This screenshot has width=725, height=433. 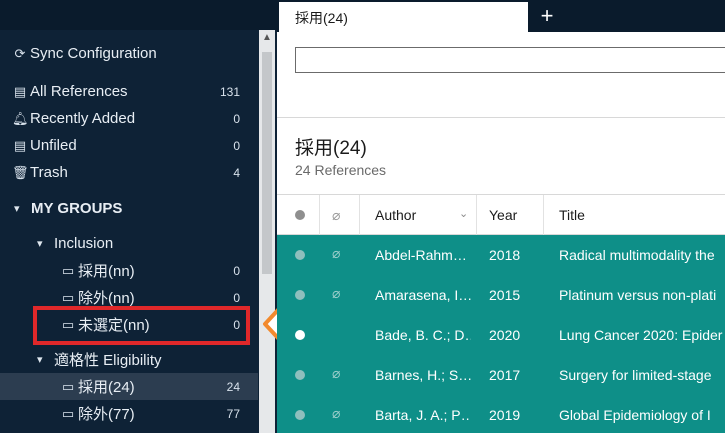 I want to click on sidebar-item-label: Trash, so click(x=49, y=172).